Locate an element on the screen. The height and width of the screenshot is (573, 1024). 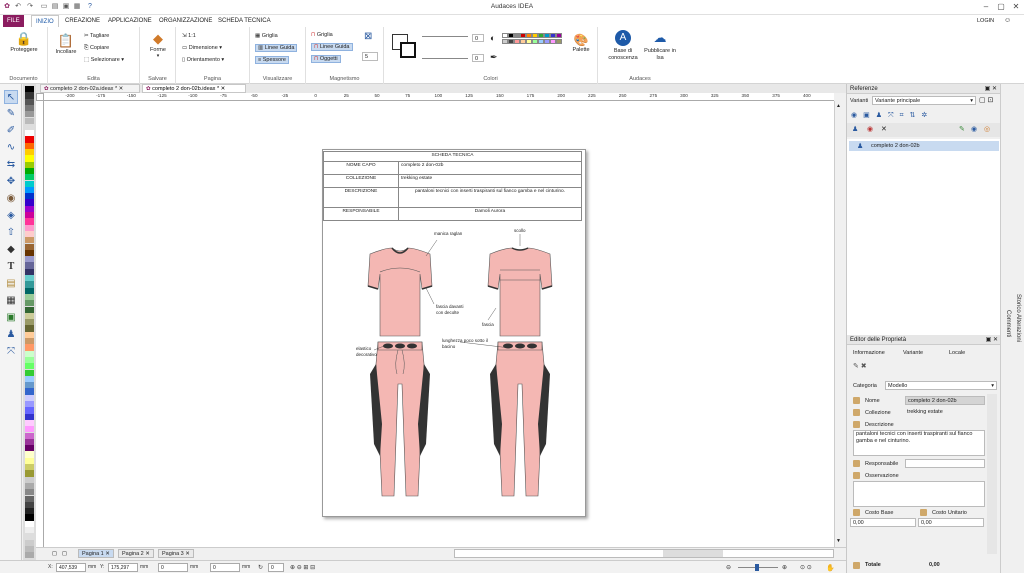
page-nav-icon: ◻ is located at coordinates (64, 553).